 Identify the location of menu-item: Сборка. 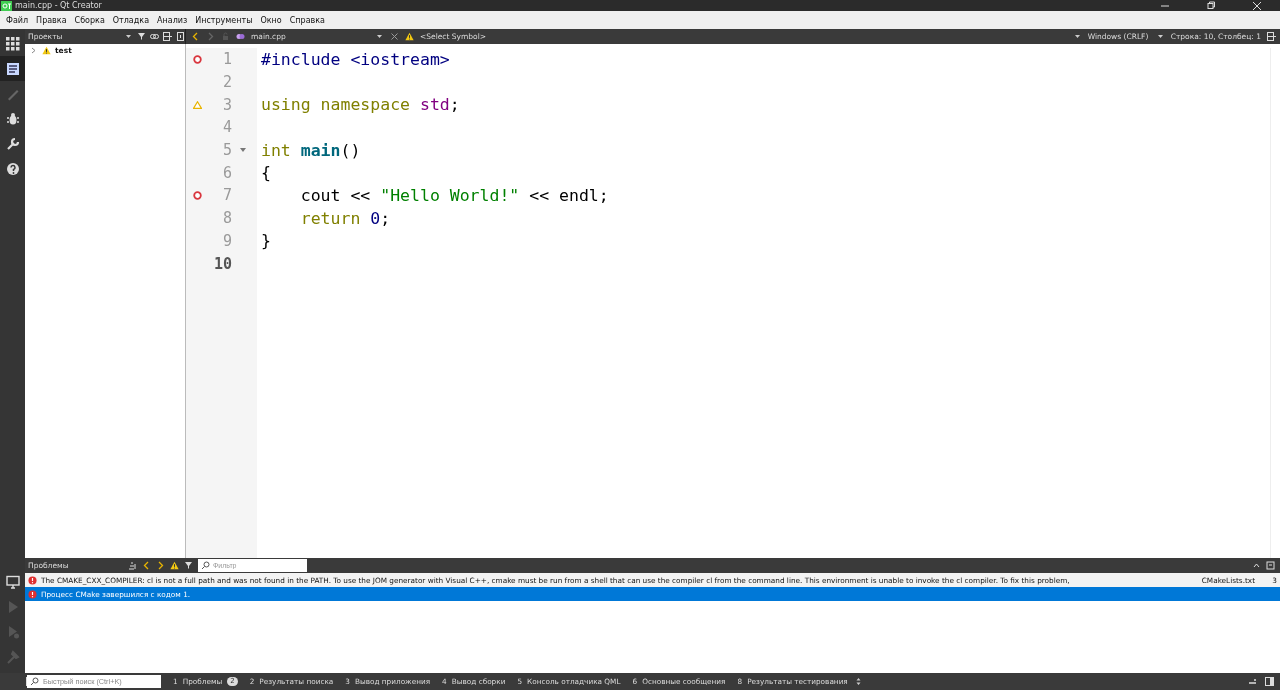
(89, 20).